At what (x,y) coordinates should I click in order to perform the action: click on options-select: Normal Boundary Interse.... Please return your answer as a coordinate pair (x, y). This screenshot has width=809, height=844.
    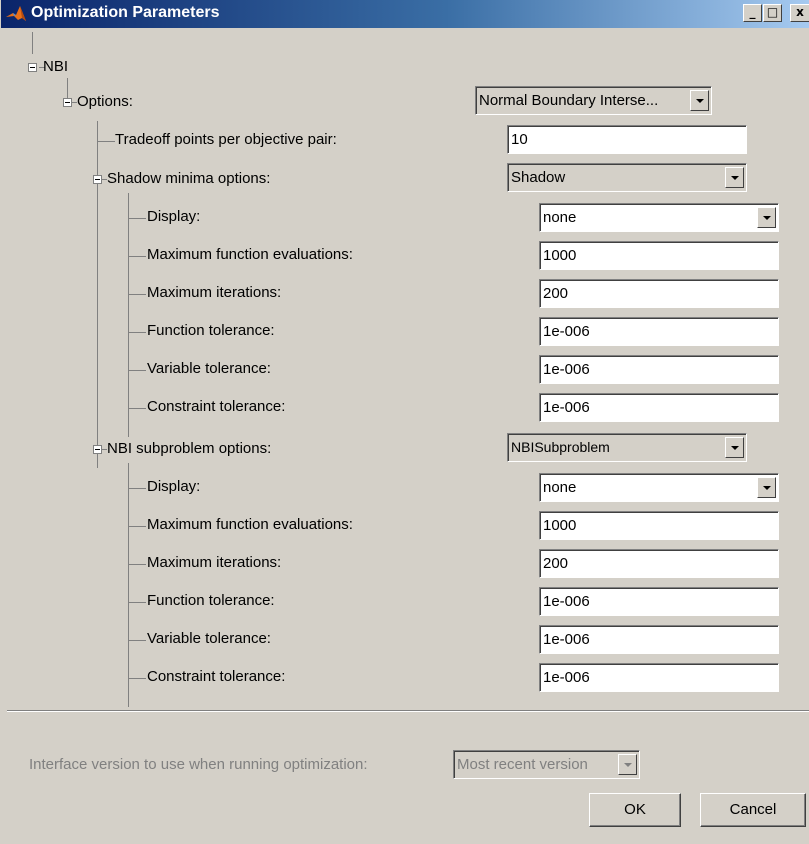
    Looking at the image, I should click on (593, 100).